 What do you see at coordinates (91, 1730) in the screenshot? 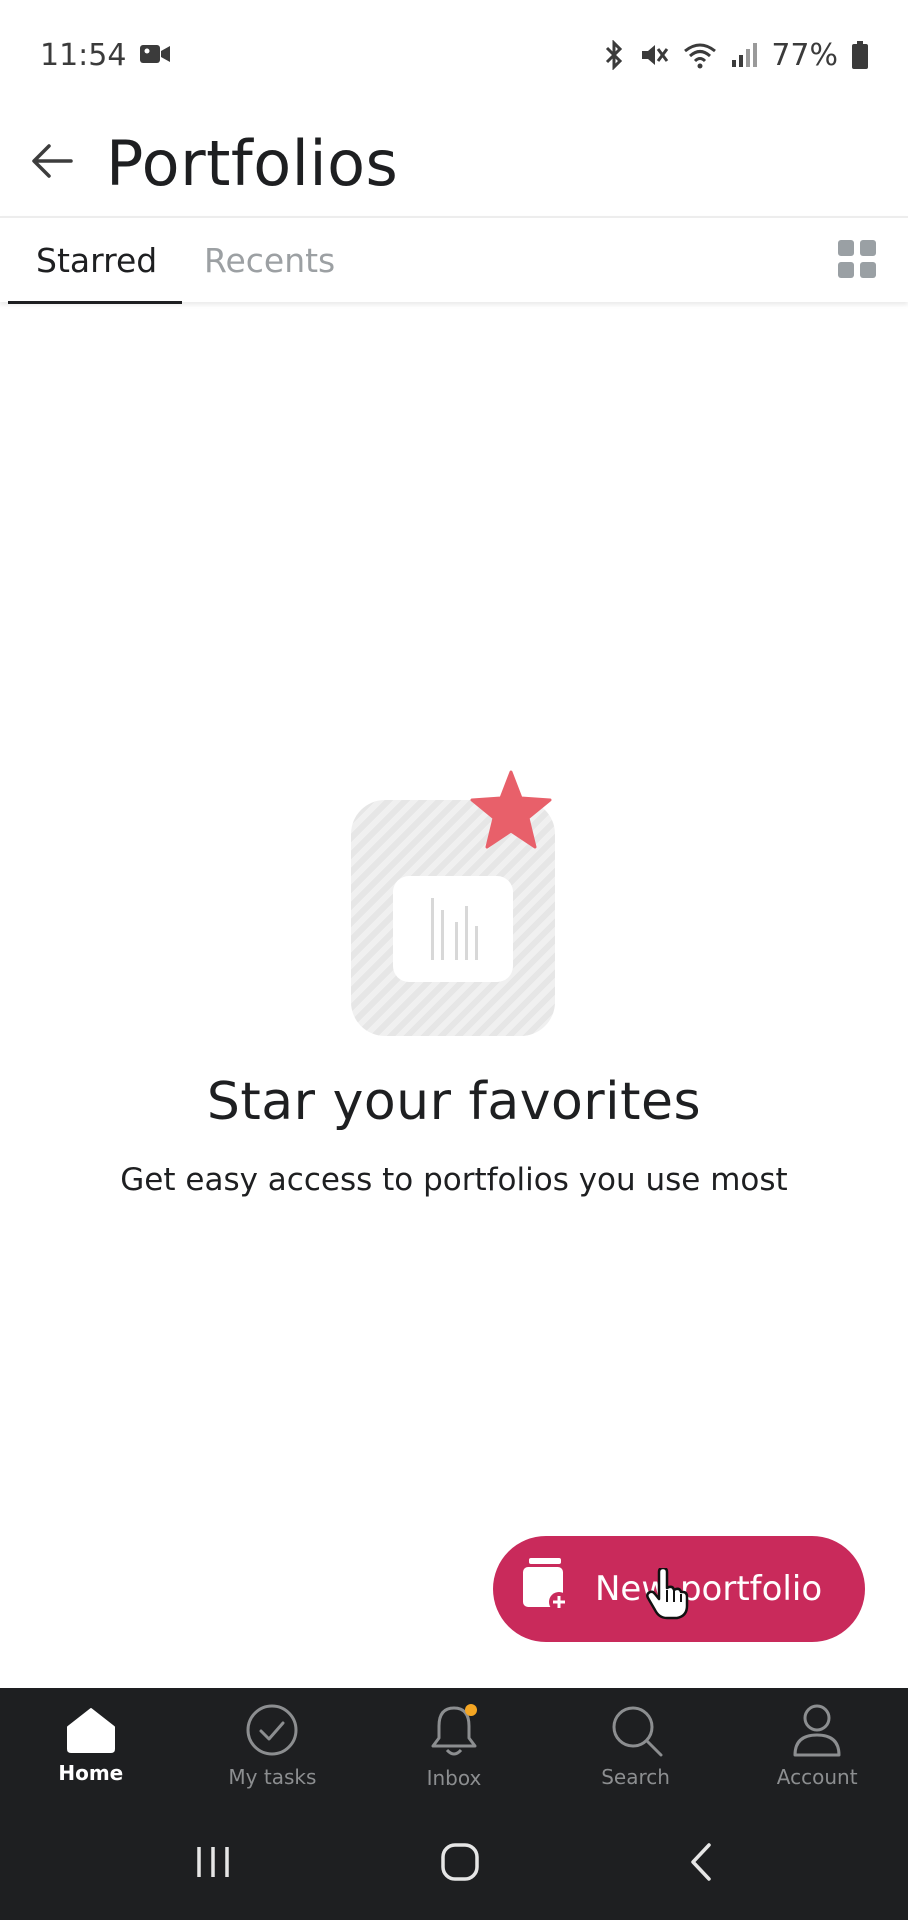
I see `home-icon` at bounding box center [91, 1730].